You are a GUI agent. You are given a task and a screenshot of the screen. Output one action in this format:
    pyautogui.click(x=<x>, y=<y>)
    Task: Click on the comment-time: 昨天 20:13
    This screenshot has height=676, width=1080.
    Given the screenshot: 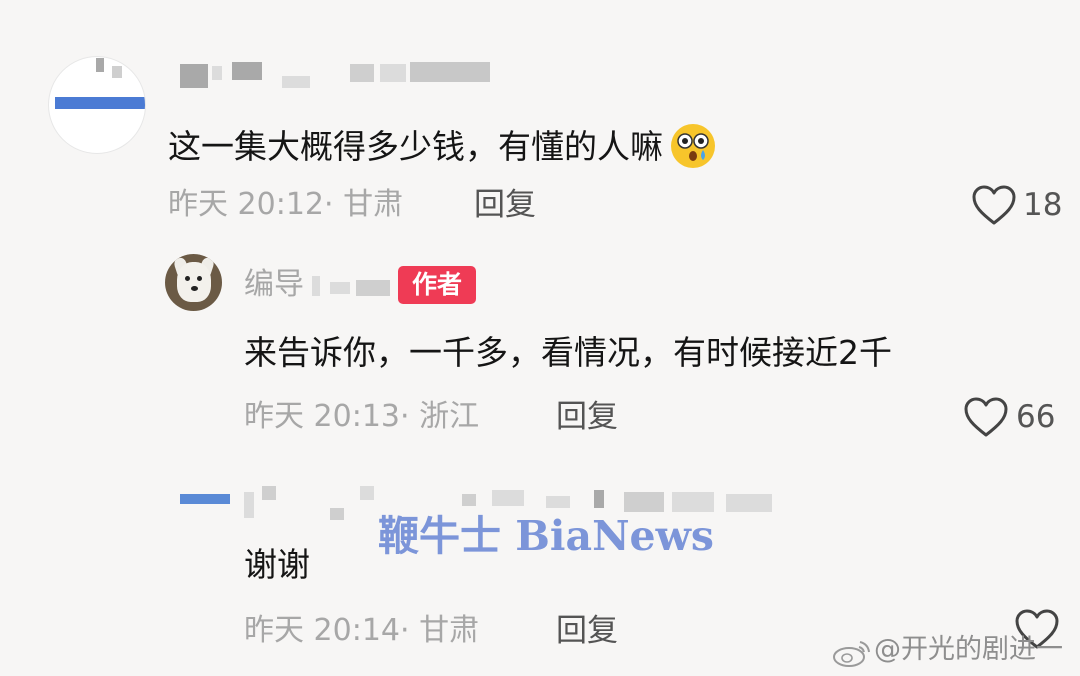 What is the action you would take?
    pyautogui.click(x=322, y=416)
    